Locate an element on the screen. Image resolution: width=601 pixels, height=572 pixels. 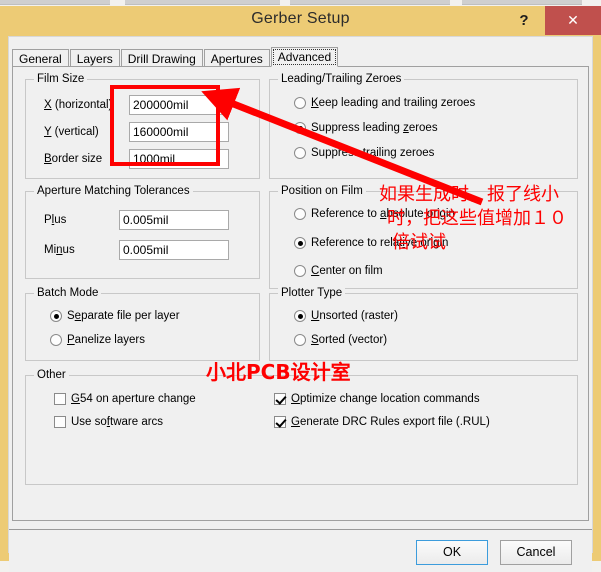
checkbox-use-software-arcs: Use software arcs is located at coordinates (108, 422).